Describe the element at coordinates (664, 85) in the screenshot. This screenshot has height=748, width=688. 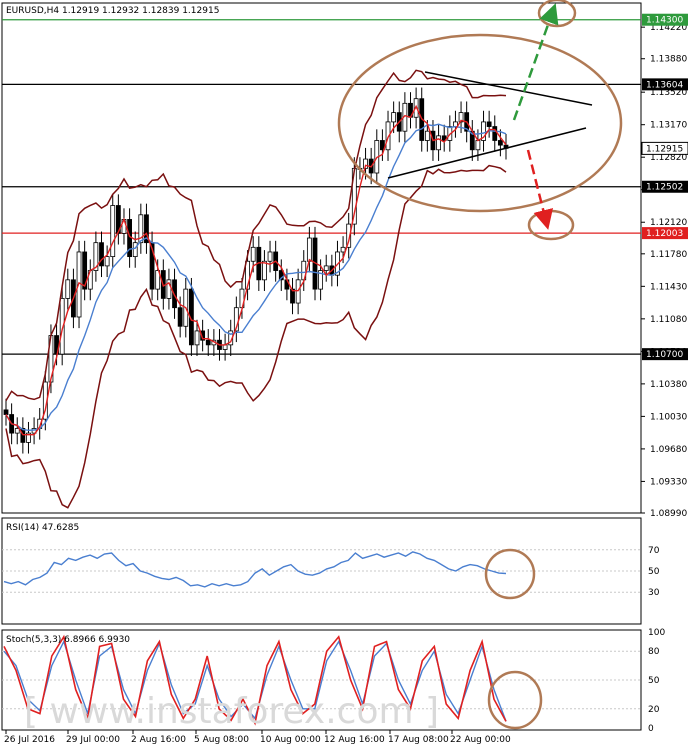
I see `level-label: 1.13604` at that location.